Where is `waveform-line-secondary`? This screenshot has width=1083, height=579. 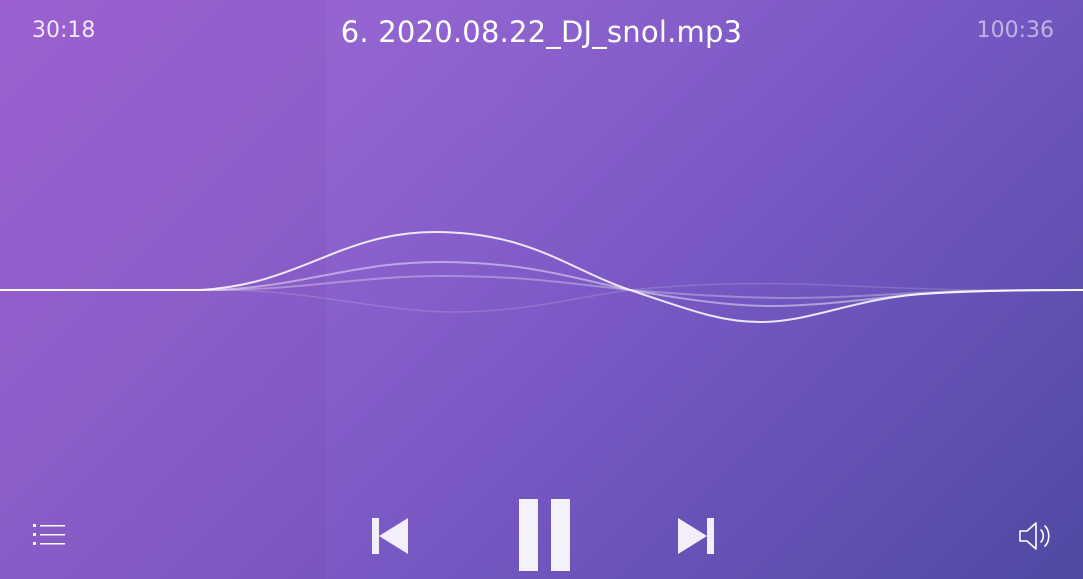 waveform-line-secondary is located at coordinates (541, 284).